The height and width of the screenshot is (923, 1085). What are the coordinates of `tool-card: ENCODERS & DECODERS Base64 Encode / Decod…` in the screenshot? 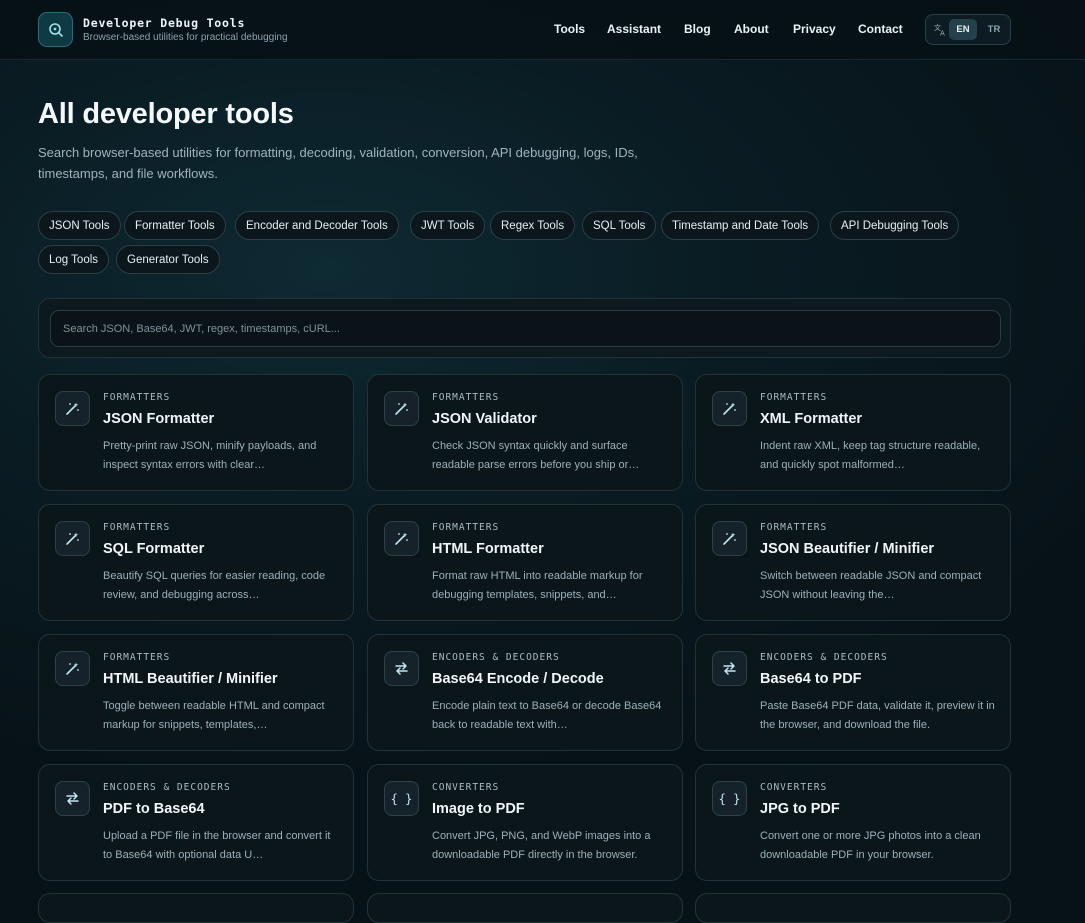 It's located at (525, 692).